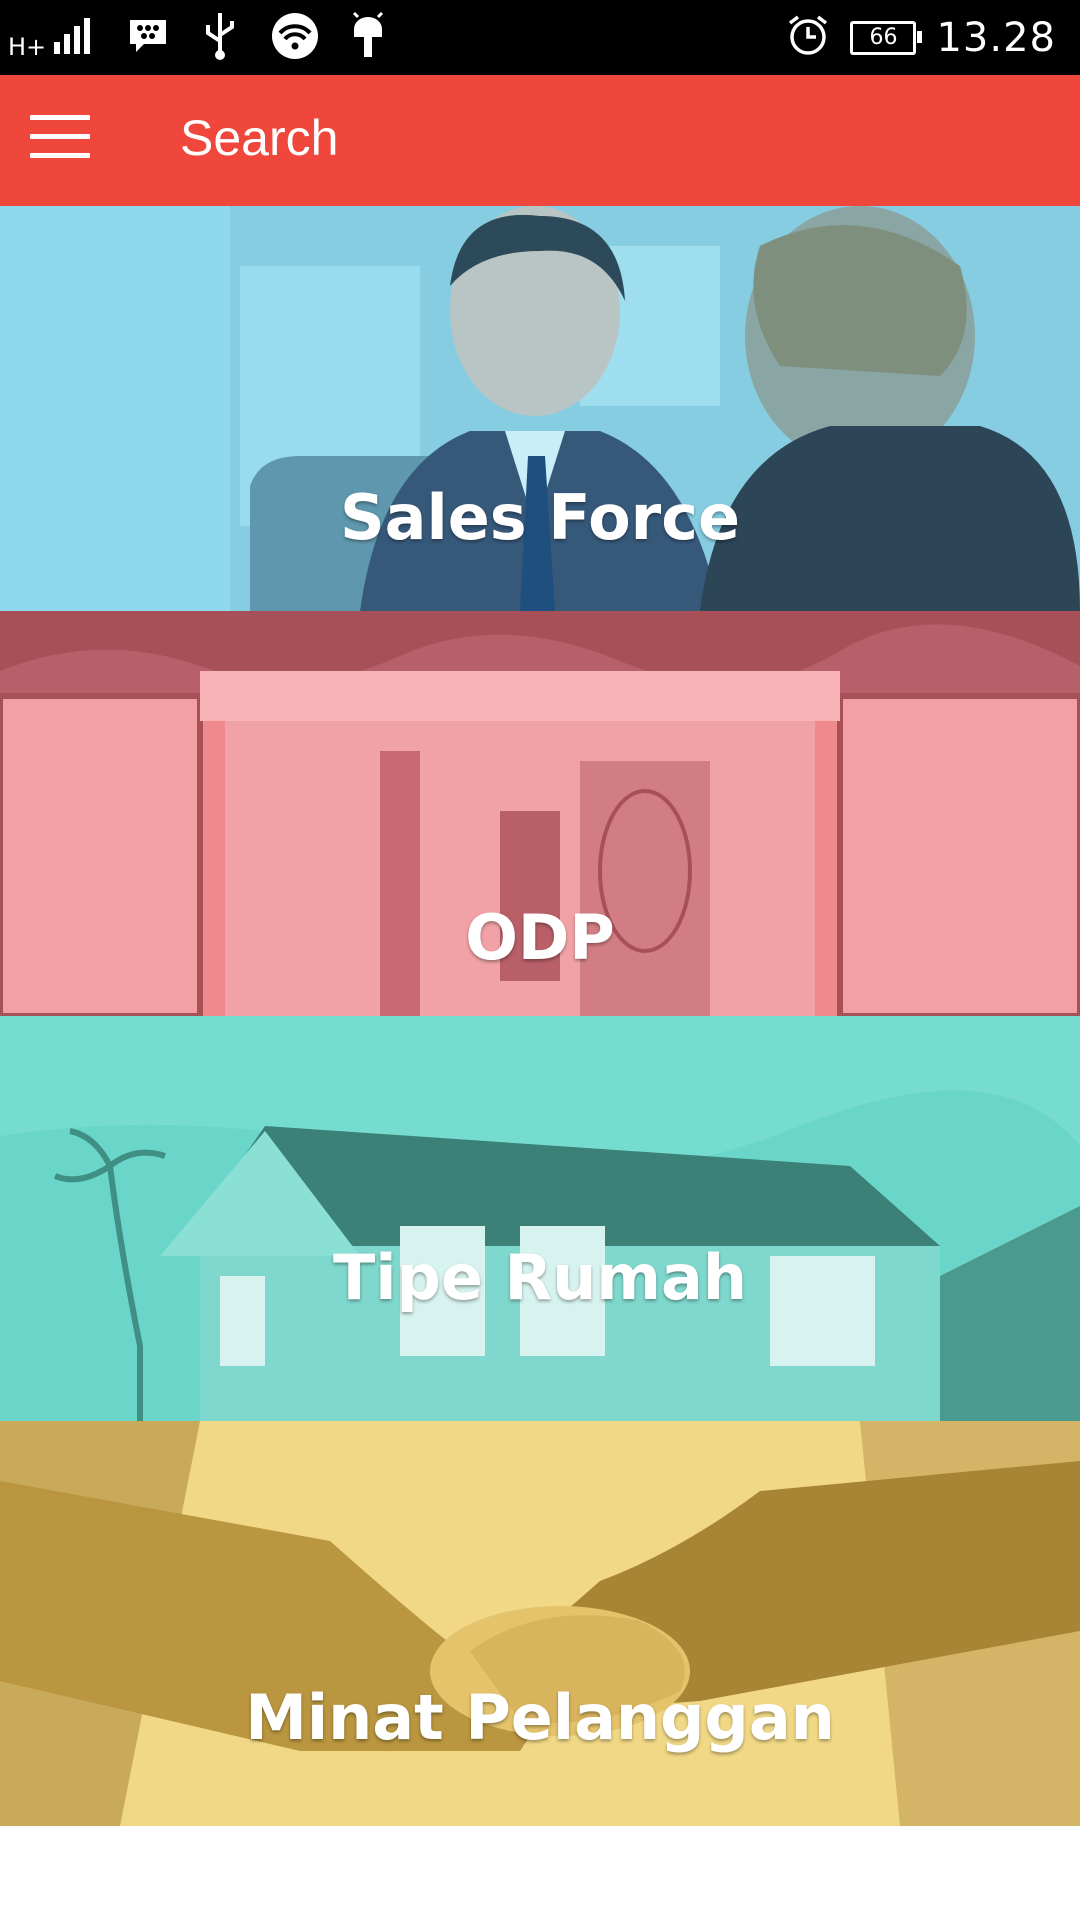  What do you see at coordinates (540, 1277) in the screenshot?
I see `menu-tile-label: Tipe Rumah` at bounding box center [540, 1277].